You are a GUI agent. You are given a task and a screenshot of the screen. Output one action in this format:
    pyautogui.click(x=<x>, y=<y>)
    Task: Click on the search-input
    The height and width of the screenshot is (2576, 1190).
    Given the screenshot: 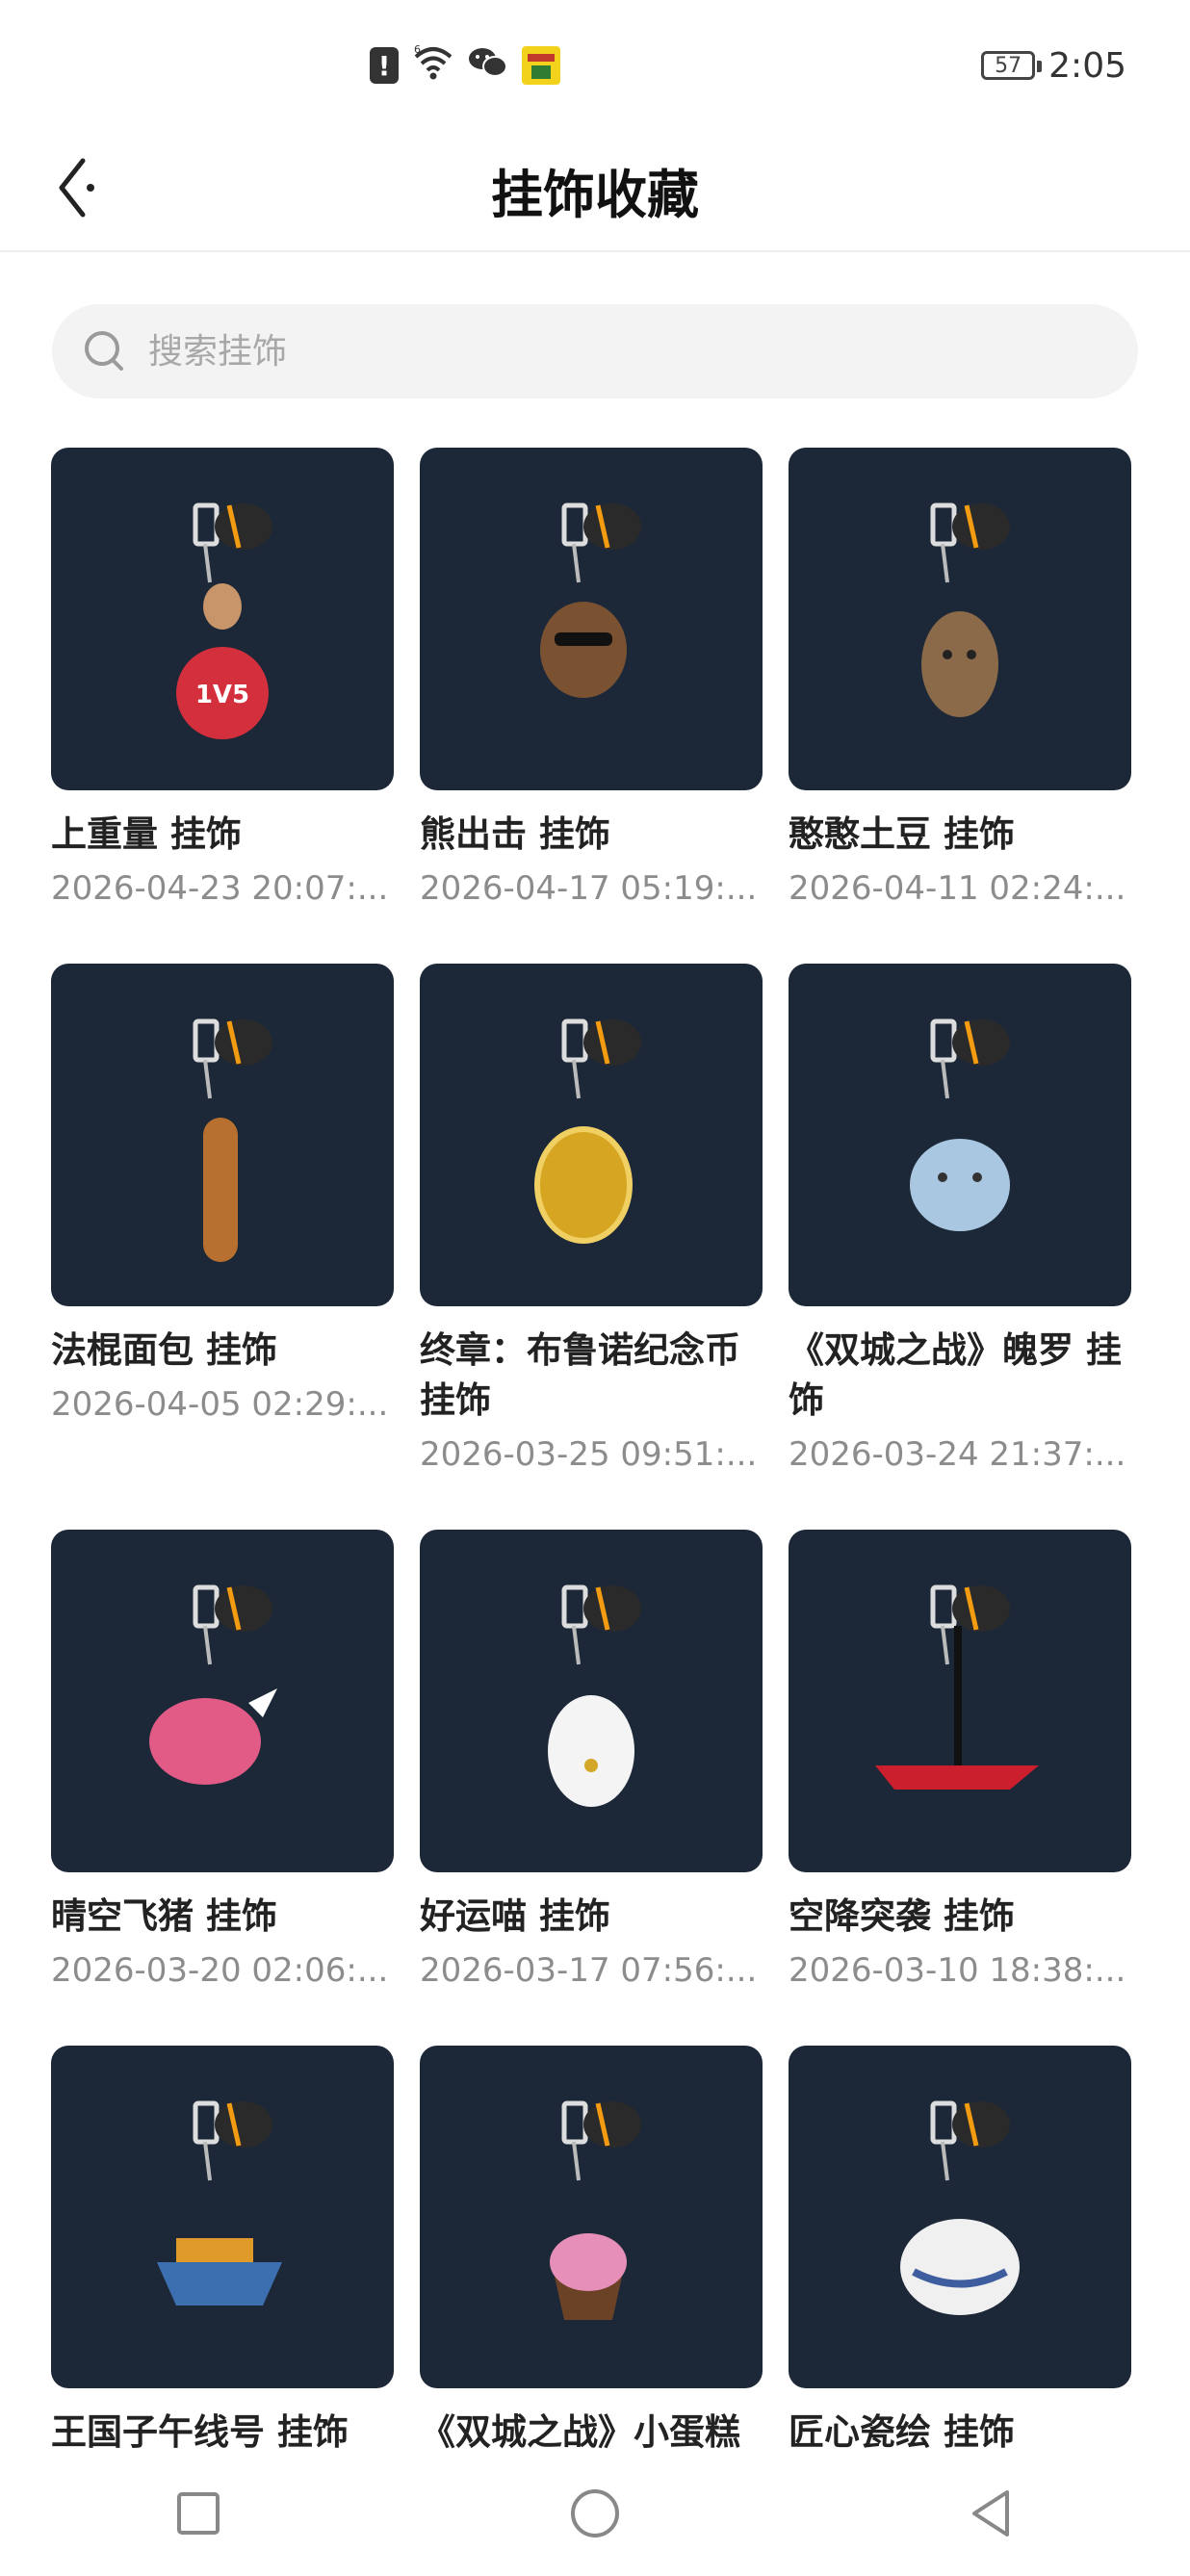 What is the action you would take?
    pyautogui.click(x=610, y=352)
    